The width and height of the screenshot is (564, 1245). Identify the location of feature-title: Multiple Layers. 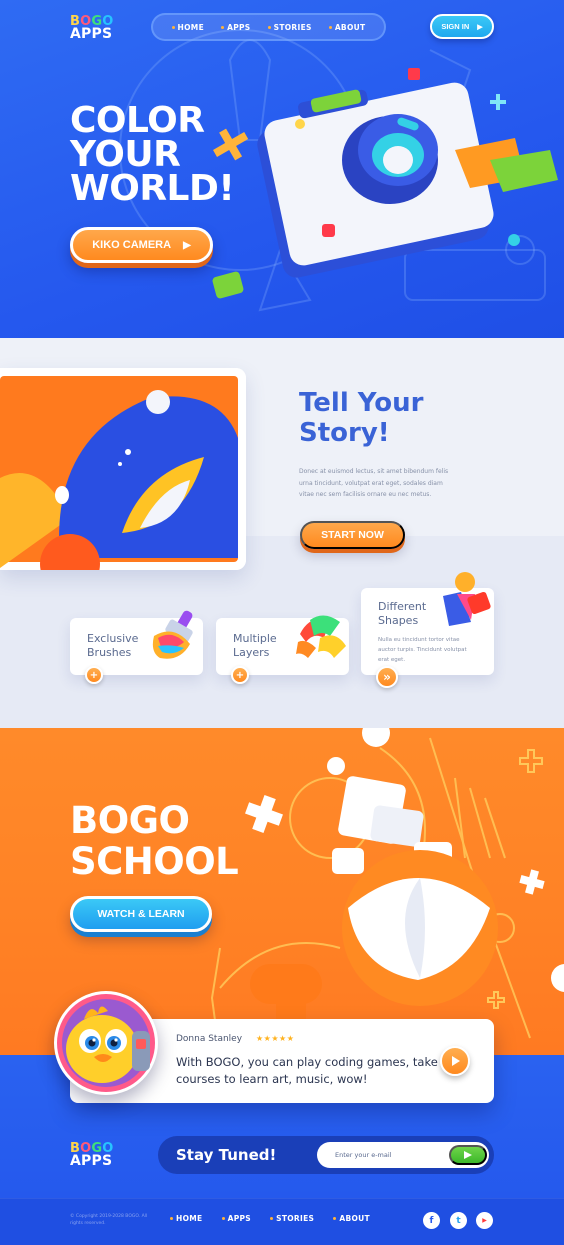
(255, 646).